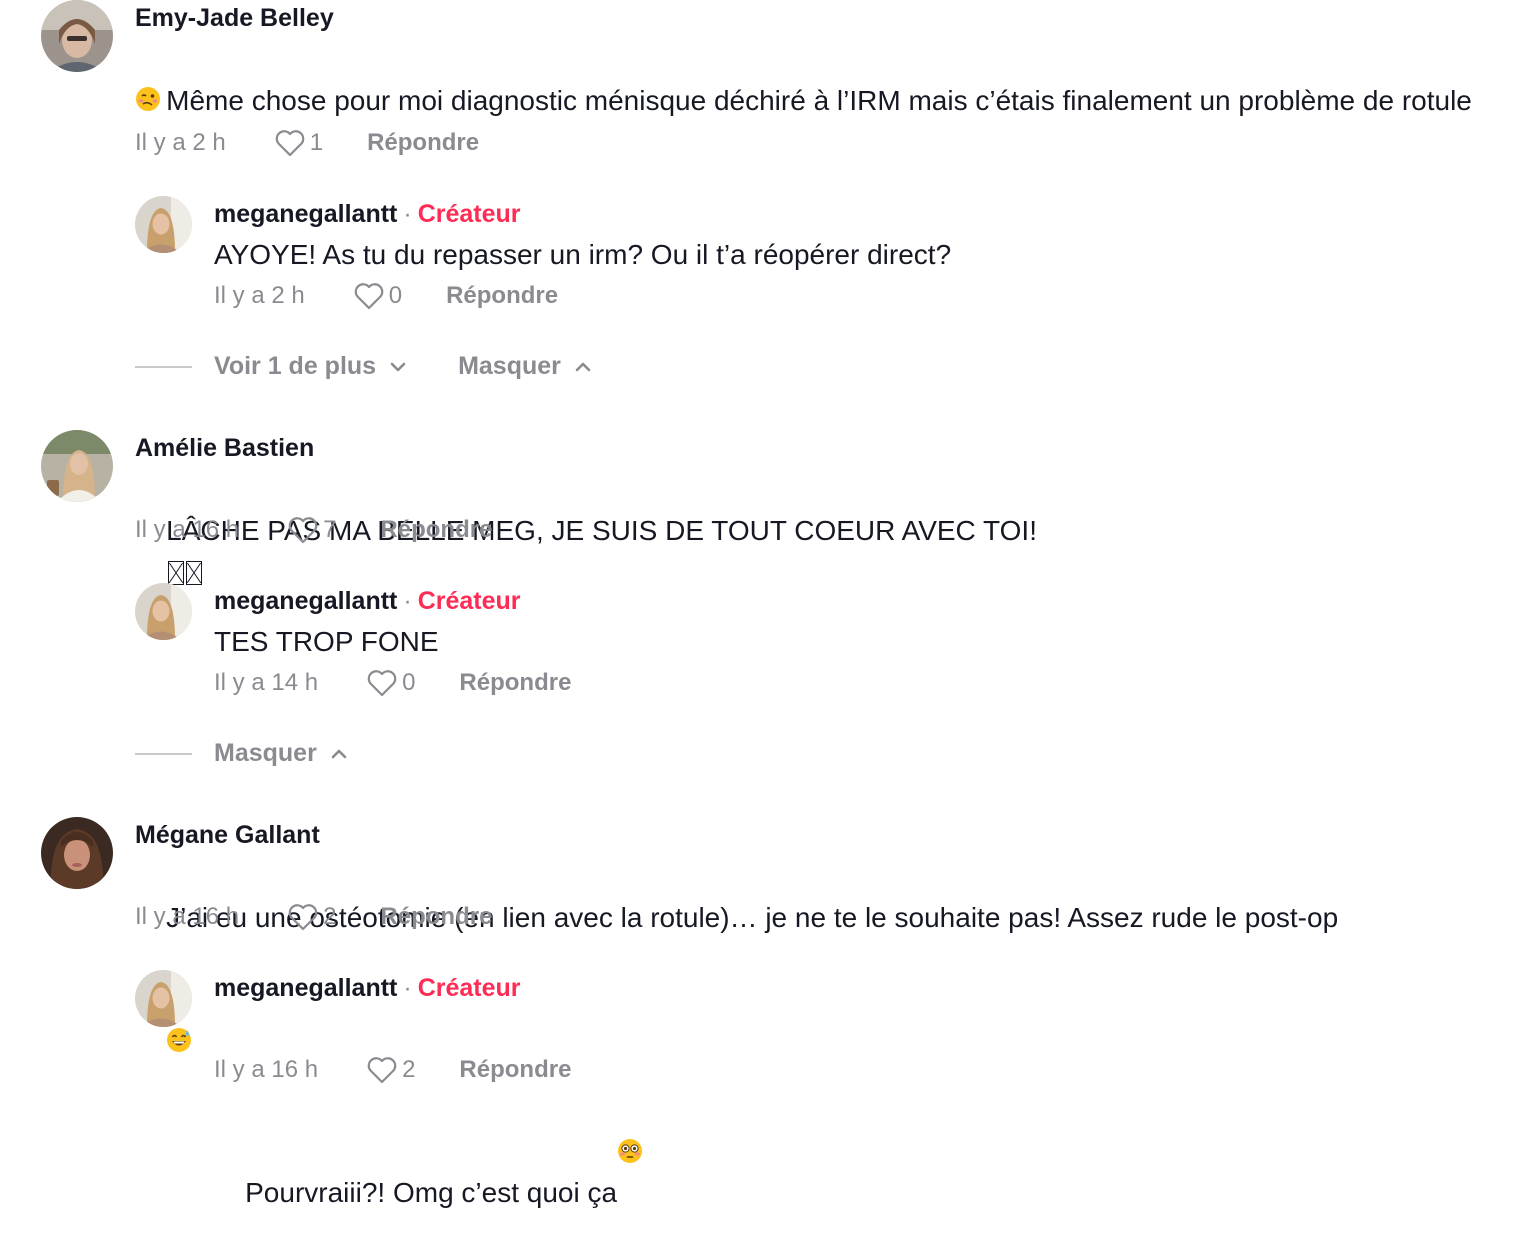 The width and height of the screenshot is (1532, 1256). What do you see at coordinates (428, 1132) in the screenshot?
I see `reply-text: Pourvraiii?! Omg c’est quoi ça` at bounding box center [428, 1132].